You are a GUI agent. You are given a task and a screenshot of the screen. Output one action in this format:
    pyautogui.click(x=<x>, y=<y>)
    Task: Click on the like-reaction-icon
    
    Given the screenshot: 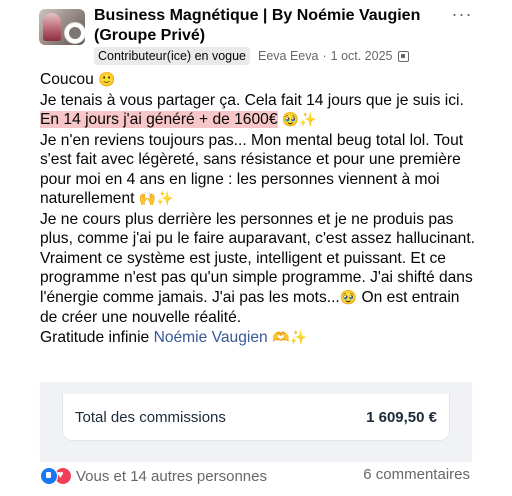 What is the action you would take?
    pyautogui.click(x=49, y=476)
    